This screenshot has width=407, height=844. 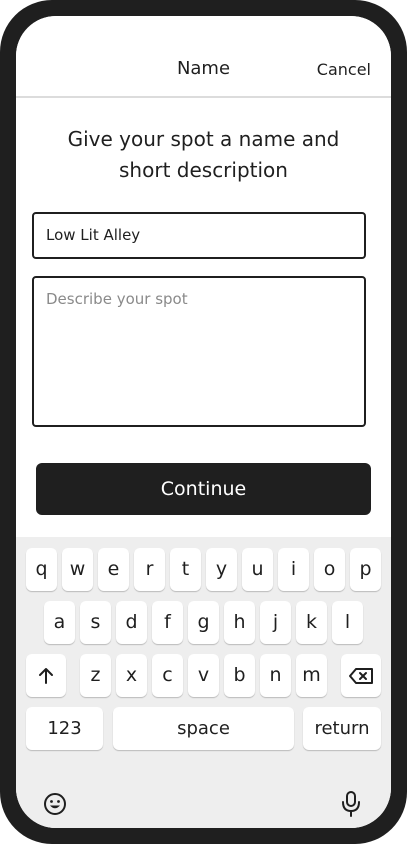 I want to click on key-i: i, so click(x=293, y=569).